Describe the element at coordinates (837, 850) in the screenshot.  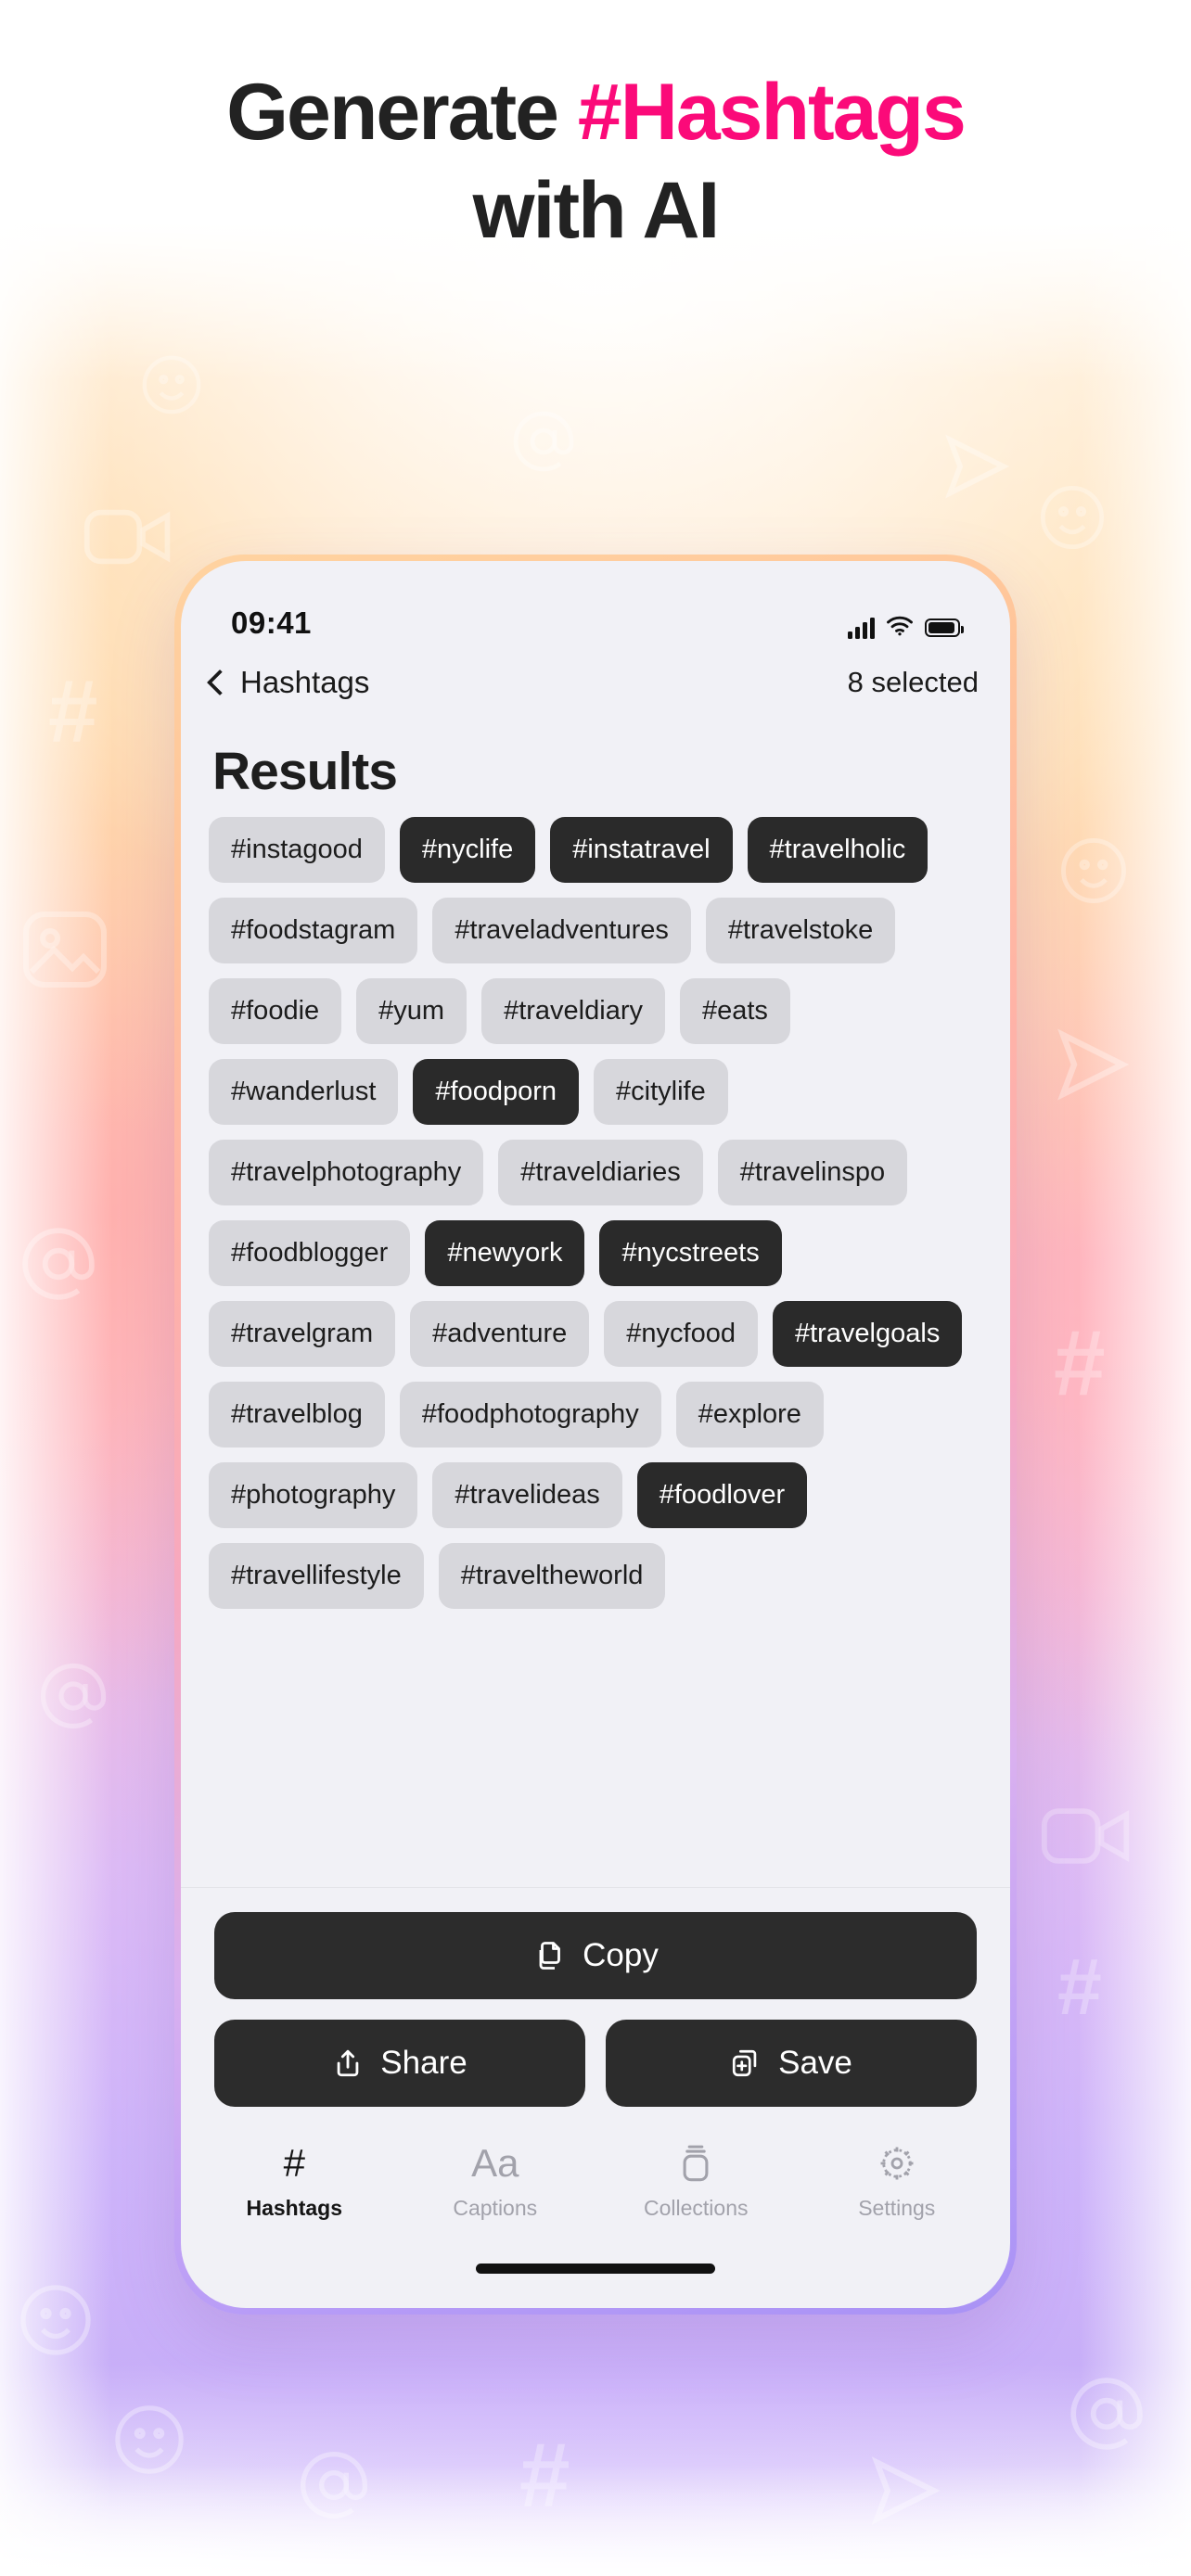
I see `hashtag-chip: #travelholic` at that location.